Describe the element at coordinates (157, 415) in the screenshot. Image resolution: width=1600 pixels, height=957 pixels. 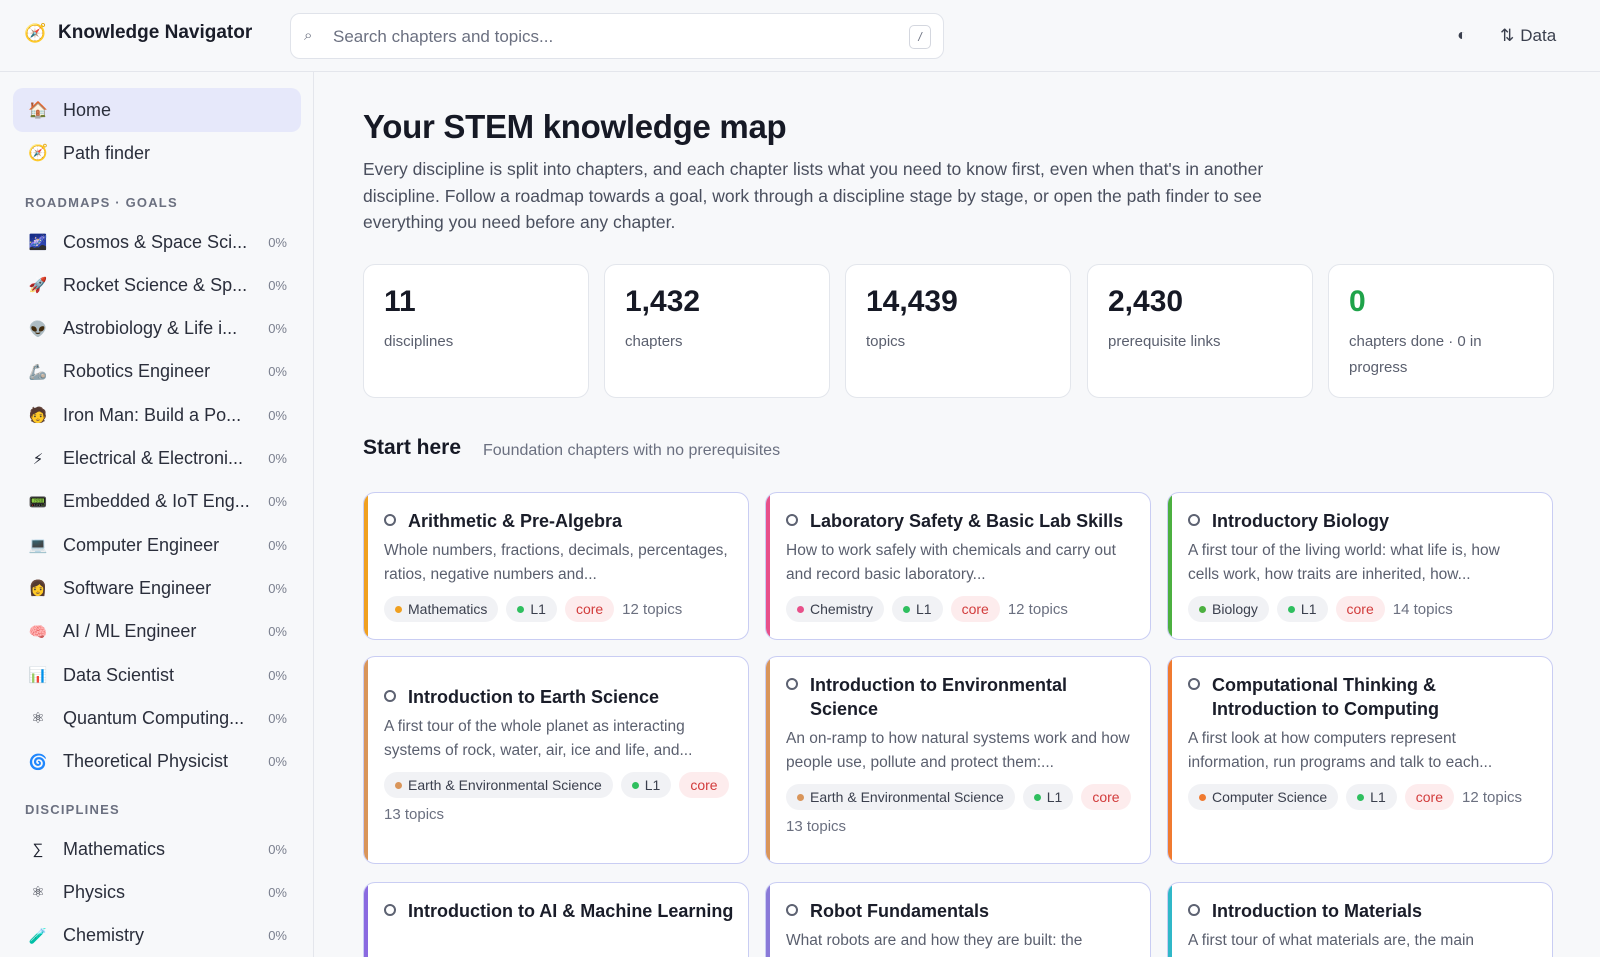
I see `roadmap-item: 🧑 Iron Man: Build a Po... 0%` at that location.